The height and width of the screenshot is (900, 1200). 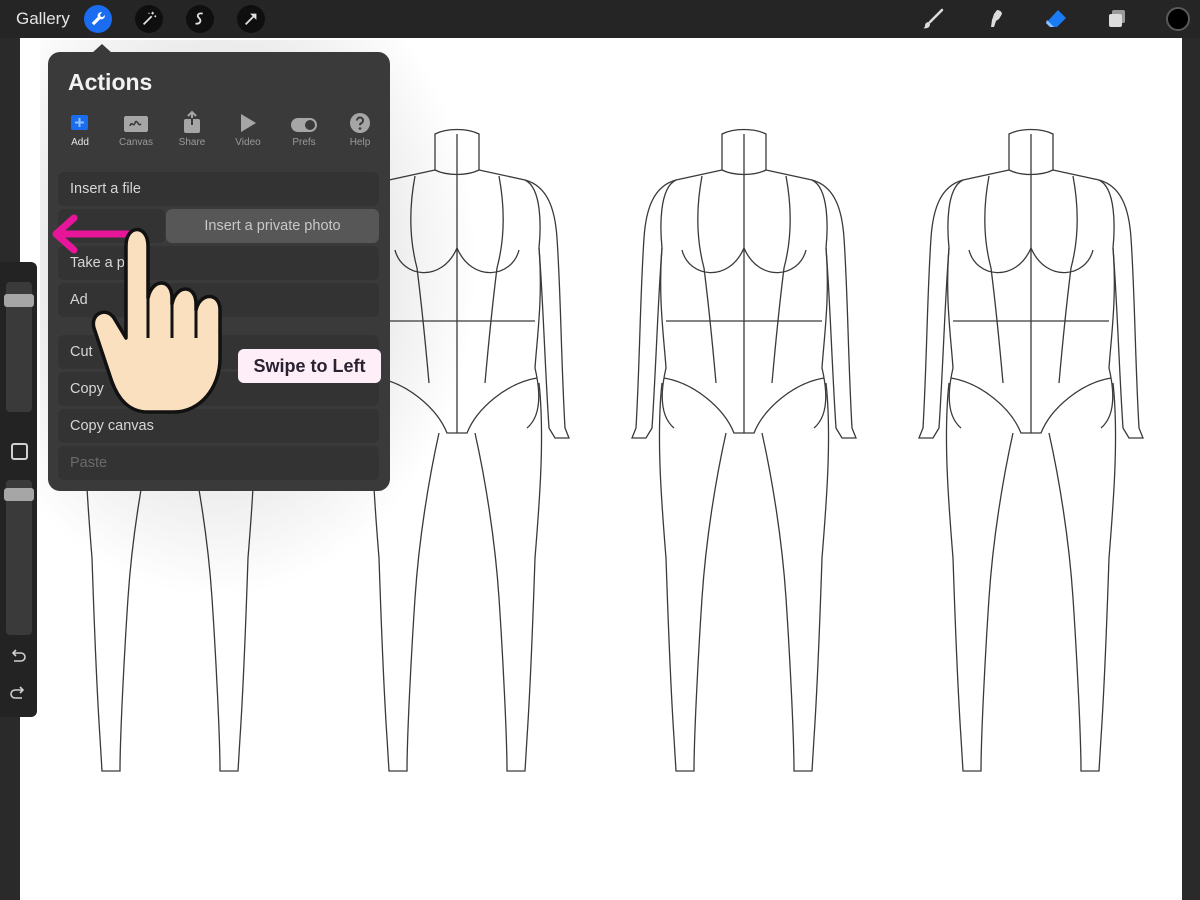 I want to click on add-image-icon, so click(x=79, y=122).